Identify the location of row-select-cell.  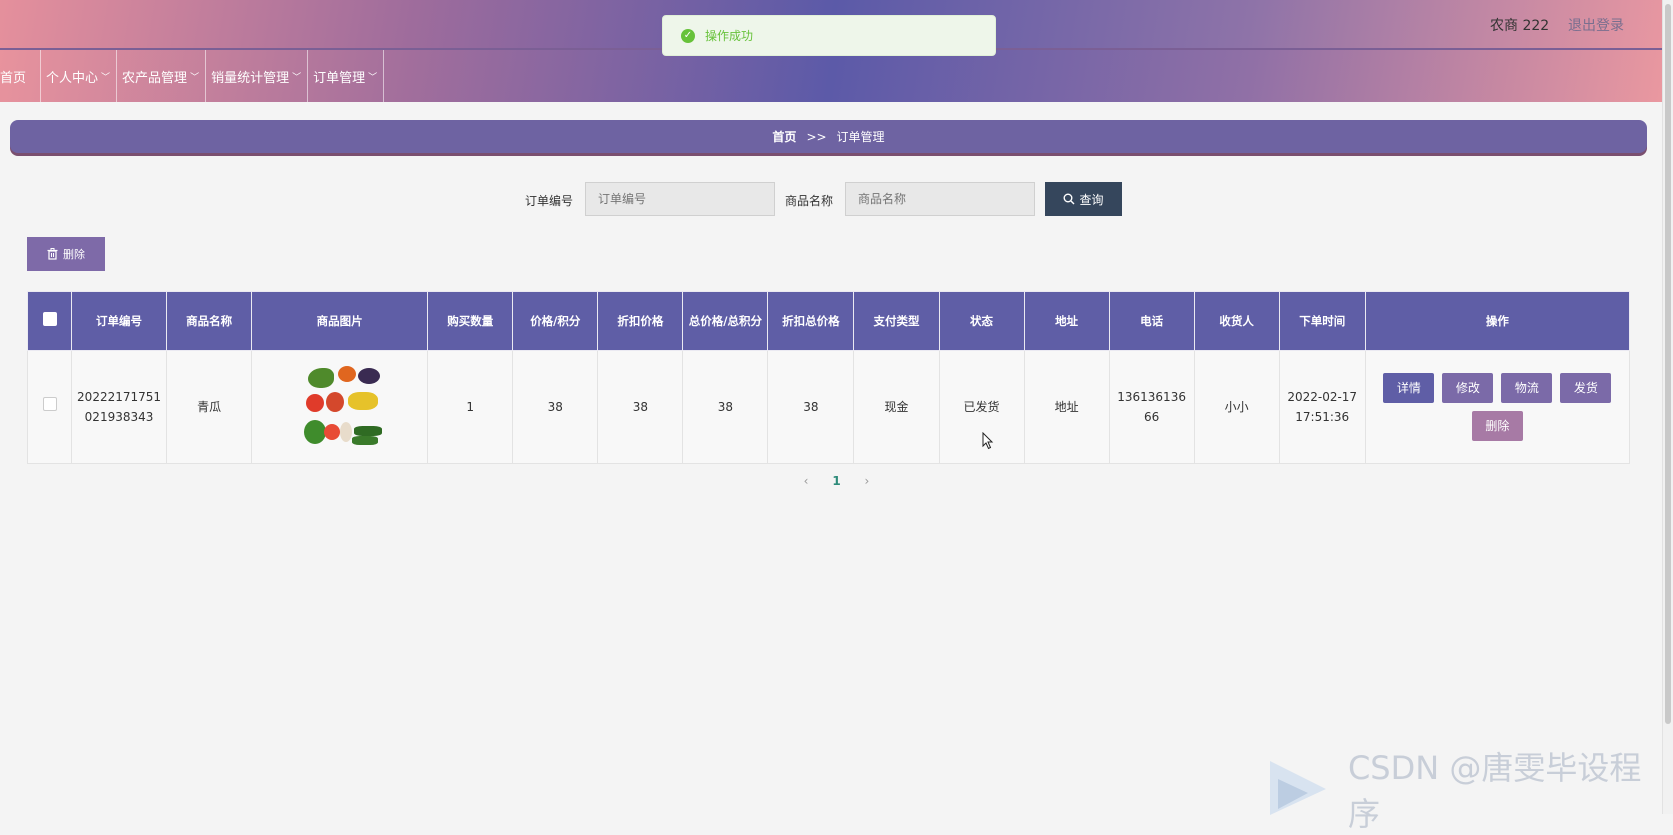
(49, 407).